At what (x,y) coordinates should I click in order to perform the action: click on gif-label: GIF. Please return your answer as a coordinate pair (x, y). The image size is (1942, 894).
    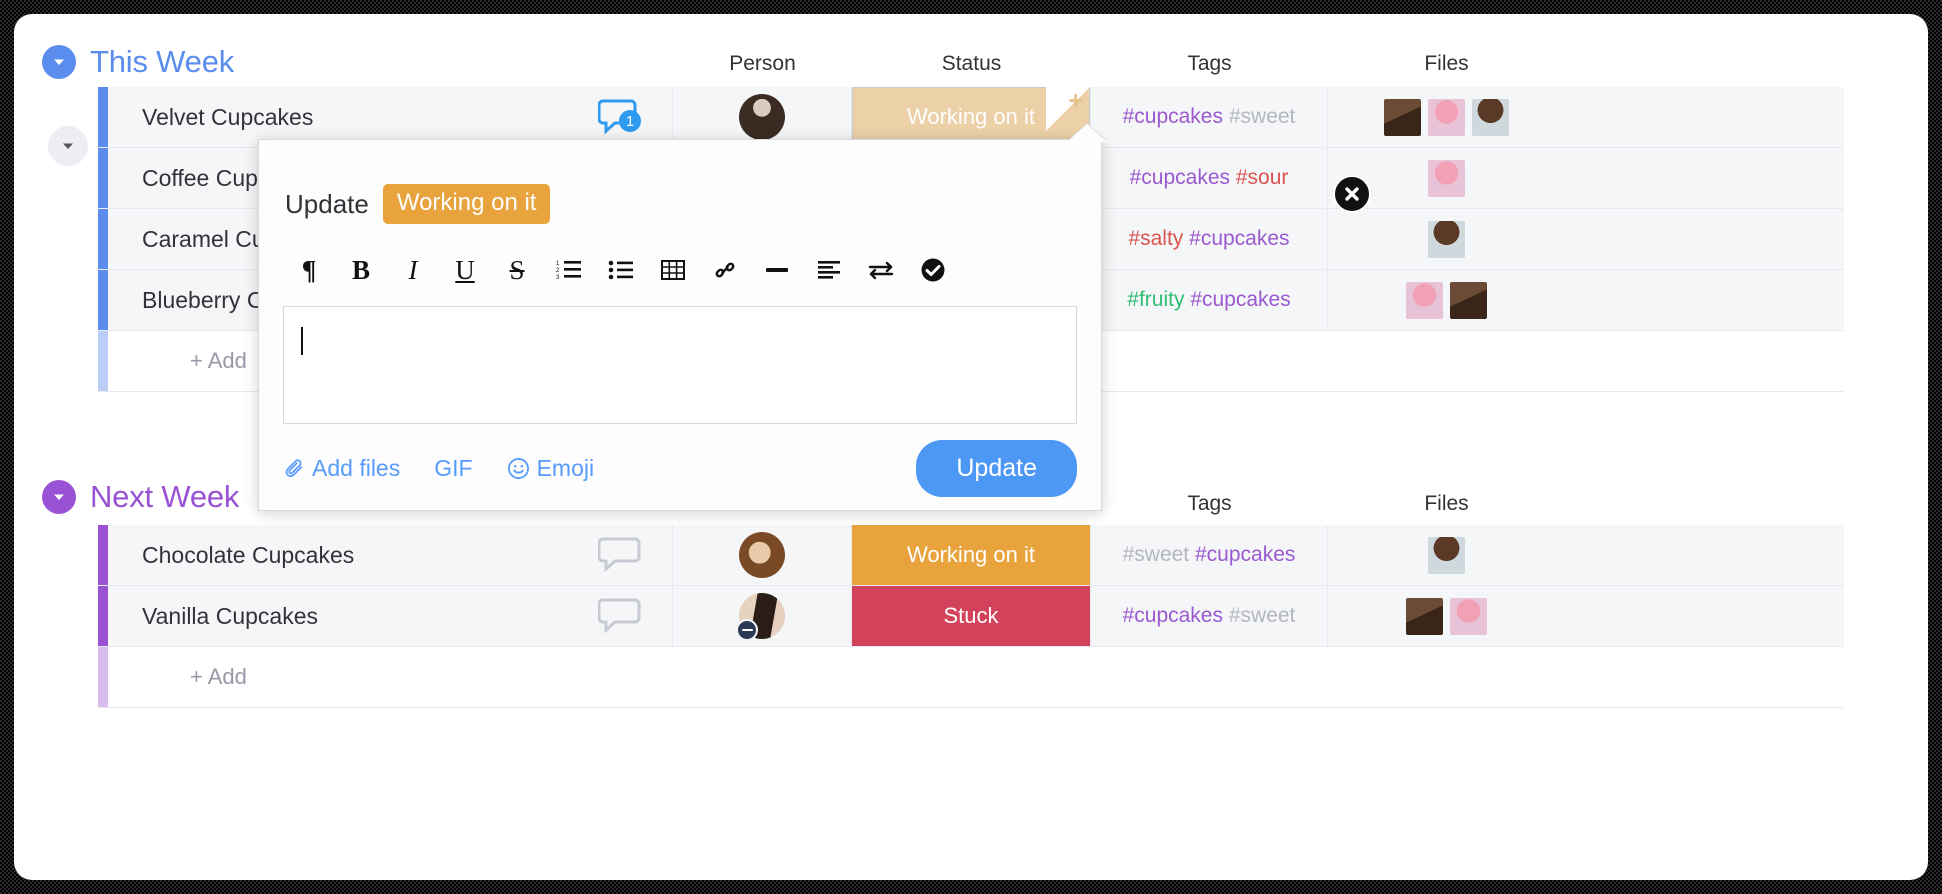
    Looking at the image, I should click on (453, 468).